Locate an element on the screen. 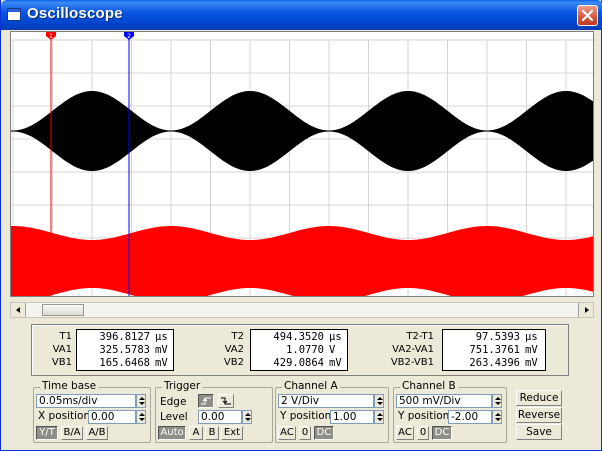 The height and width of the screenshot is (451, 602). cursor-2-handle: 2 is located at coordinates (129, 36).